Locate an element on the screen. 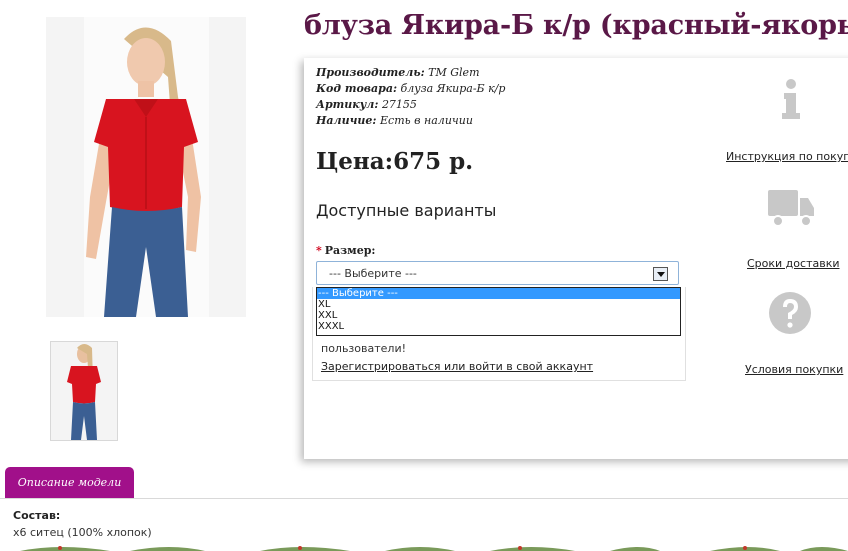 The height and width of the screenshot is (551, 848). product-title: блуза Якира-Б к/р (красный-якорь) is located at coordinates (576, 25).